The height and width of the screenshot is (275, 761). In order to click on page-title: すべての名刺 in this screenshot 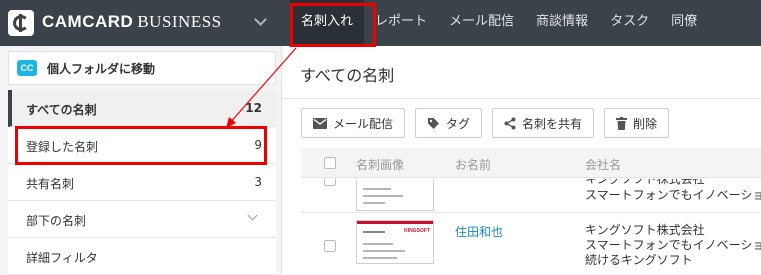, I will do `click(347, 75)`.